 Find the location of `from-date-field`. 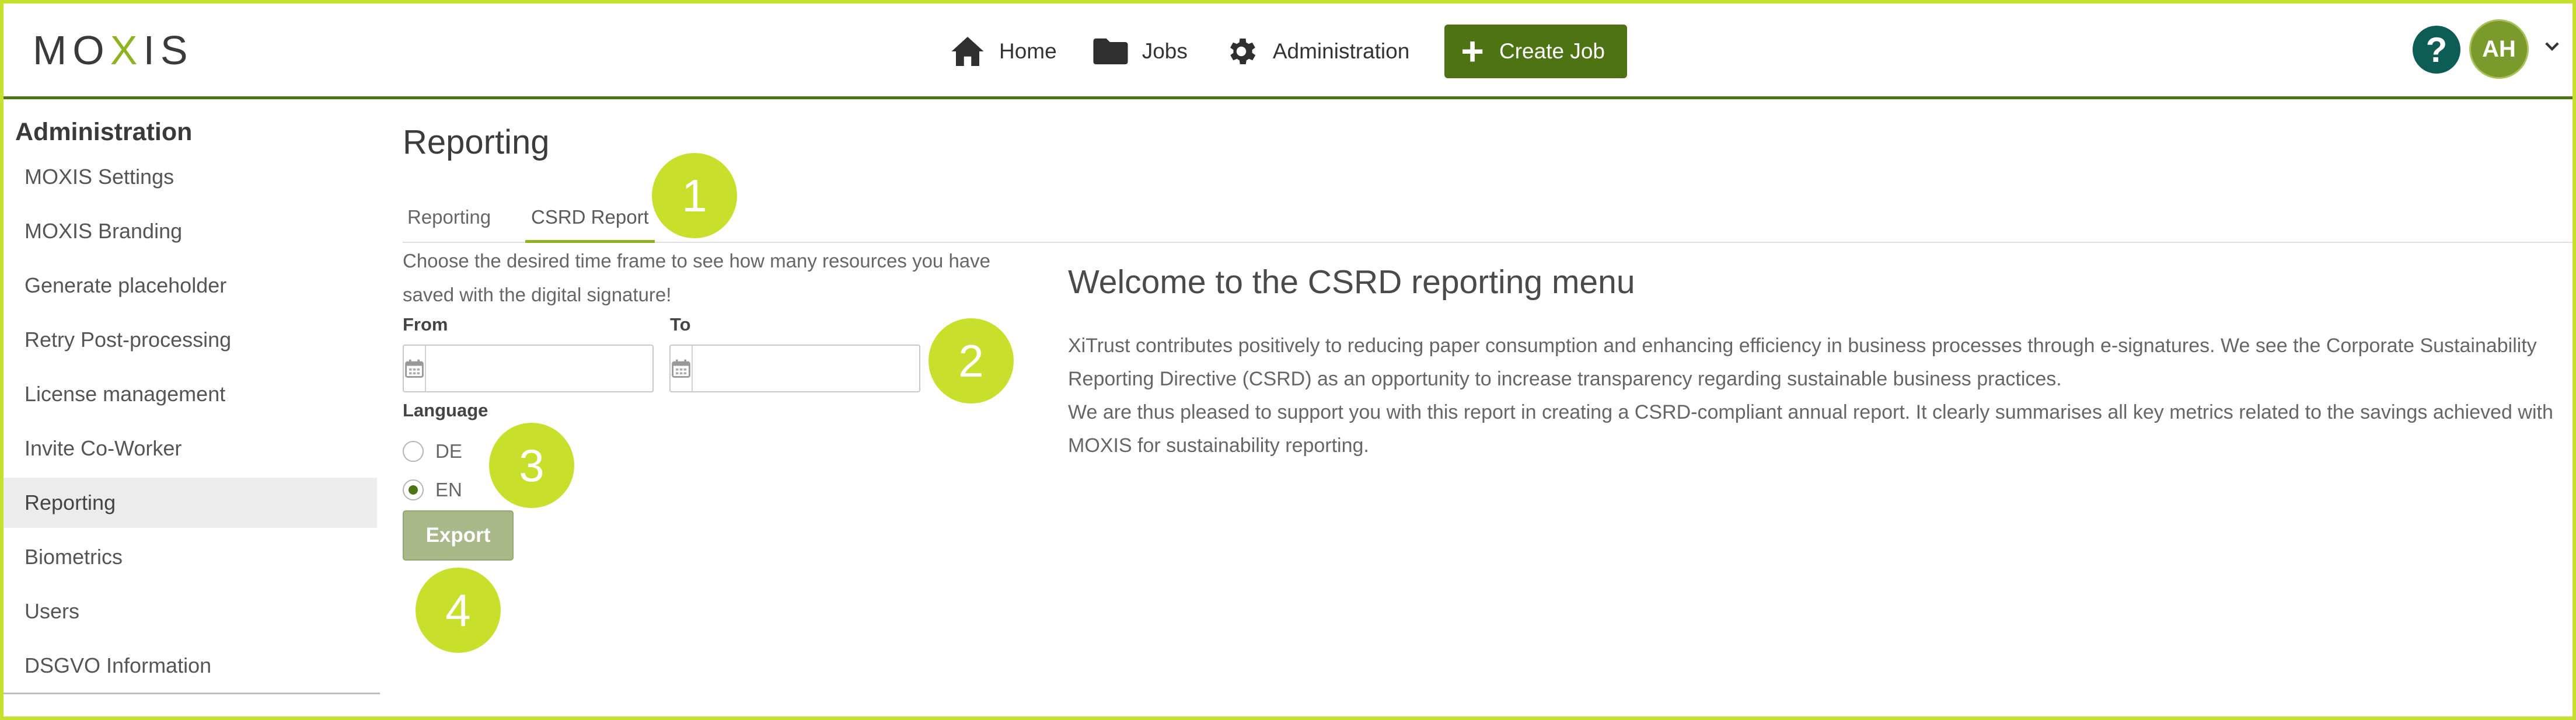

from-date-field is located at coordinates (538, 368).